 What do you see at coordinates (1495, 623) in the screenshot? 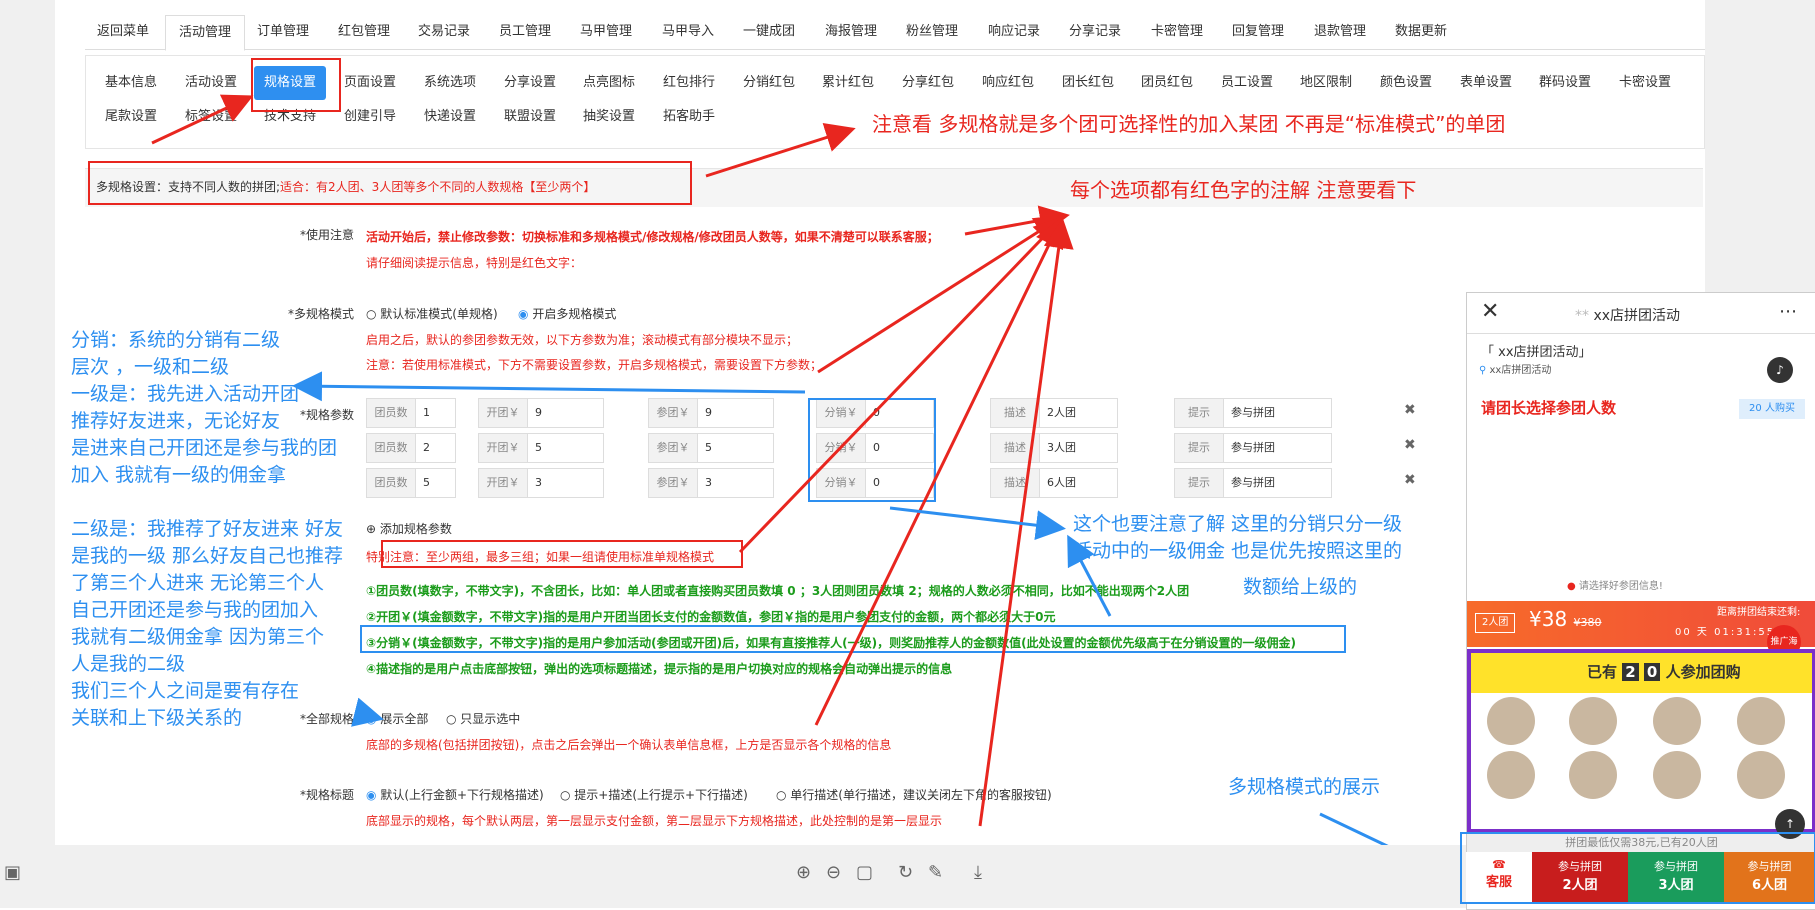
I see `group-badge: 2人团` at bounding box center [1495, 623].